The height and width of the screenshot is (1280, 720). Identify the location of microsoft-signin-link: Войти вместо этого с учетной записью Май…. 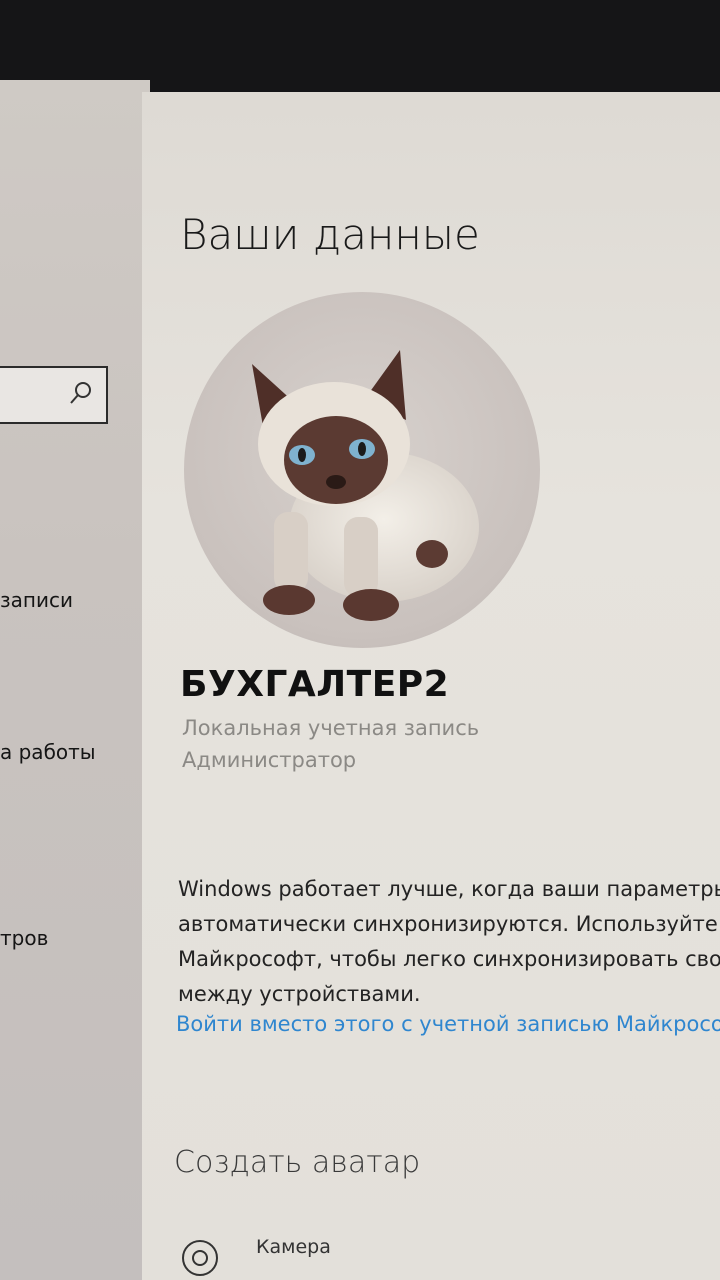
(448, 1024).